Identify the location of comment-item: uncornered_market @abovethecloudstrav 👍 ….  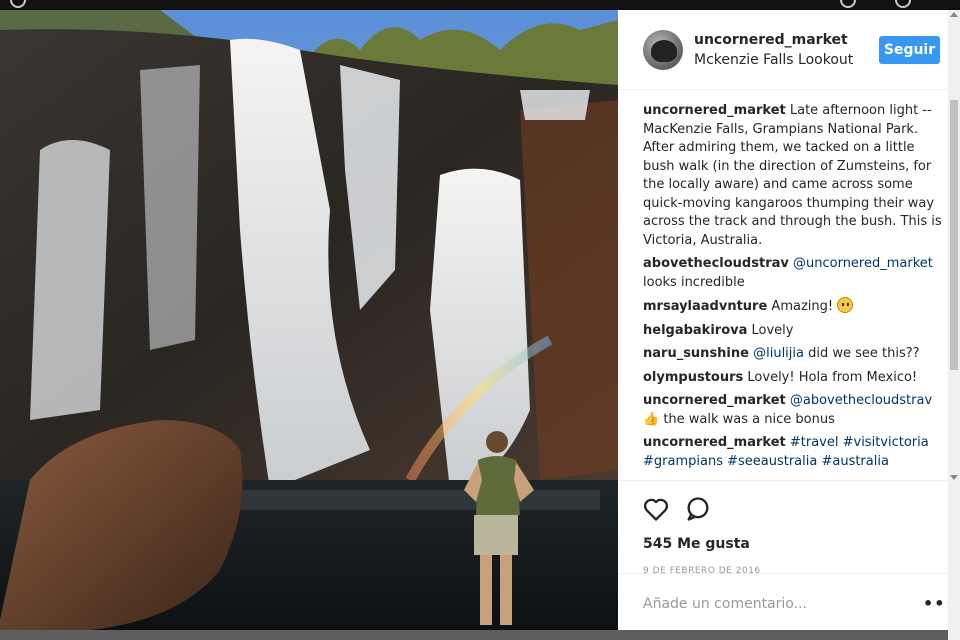
(793, 410).